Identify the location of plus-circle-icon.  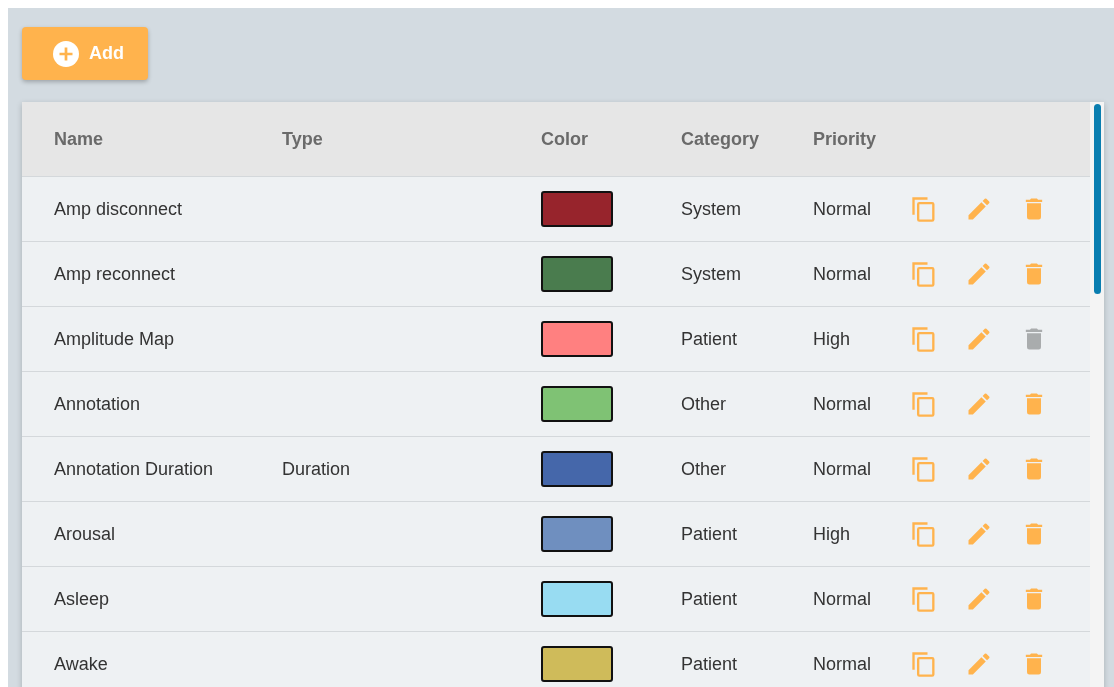
(66, 53).